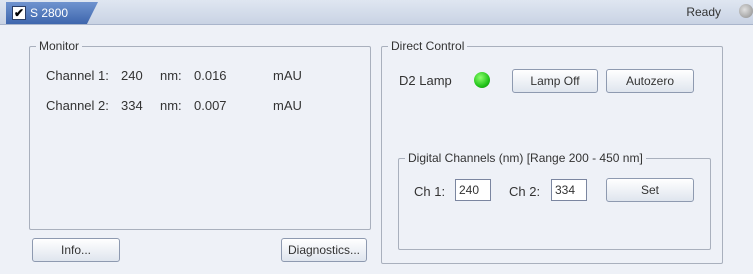 The height and width of the screenshot is (274, 753). What do you see at coordinates (376, 12) in the screenshot?
I see `title-bar: ✔ S 2800 Ready` at bounding box center [376, 12].